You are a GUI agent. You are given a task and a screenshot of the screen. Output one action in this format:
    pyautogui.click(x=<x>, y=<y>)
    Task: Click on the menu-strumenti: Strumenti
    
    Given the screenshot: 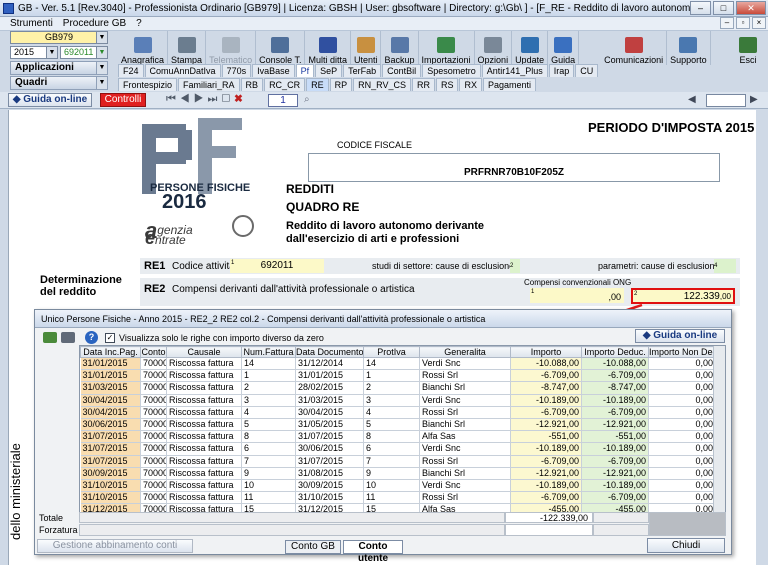 What is the action you would take?
    pyautogui.click(x=31, y=23)
    